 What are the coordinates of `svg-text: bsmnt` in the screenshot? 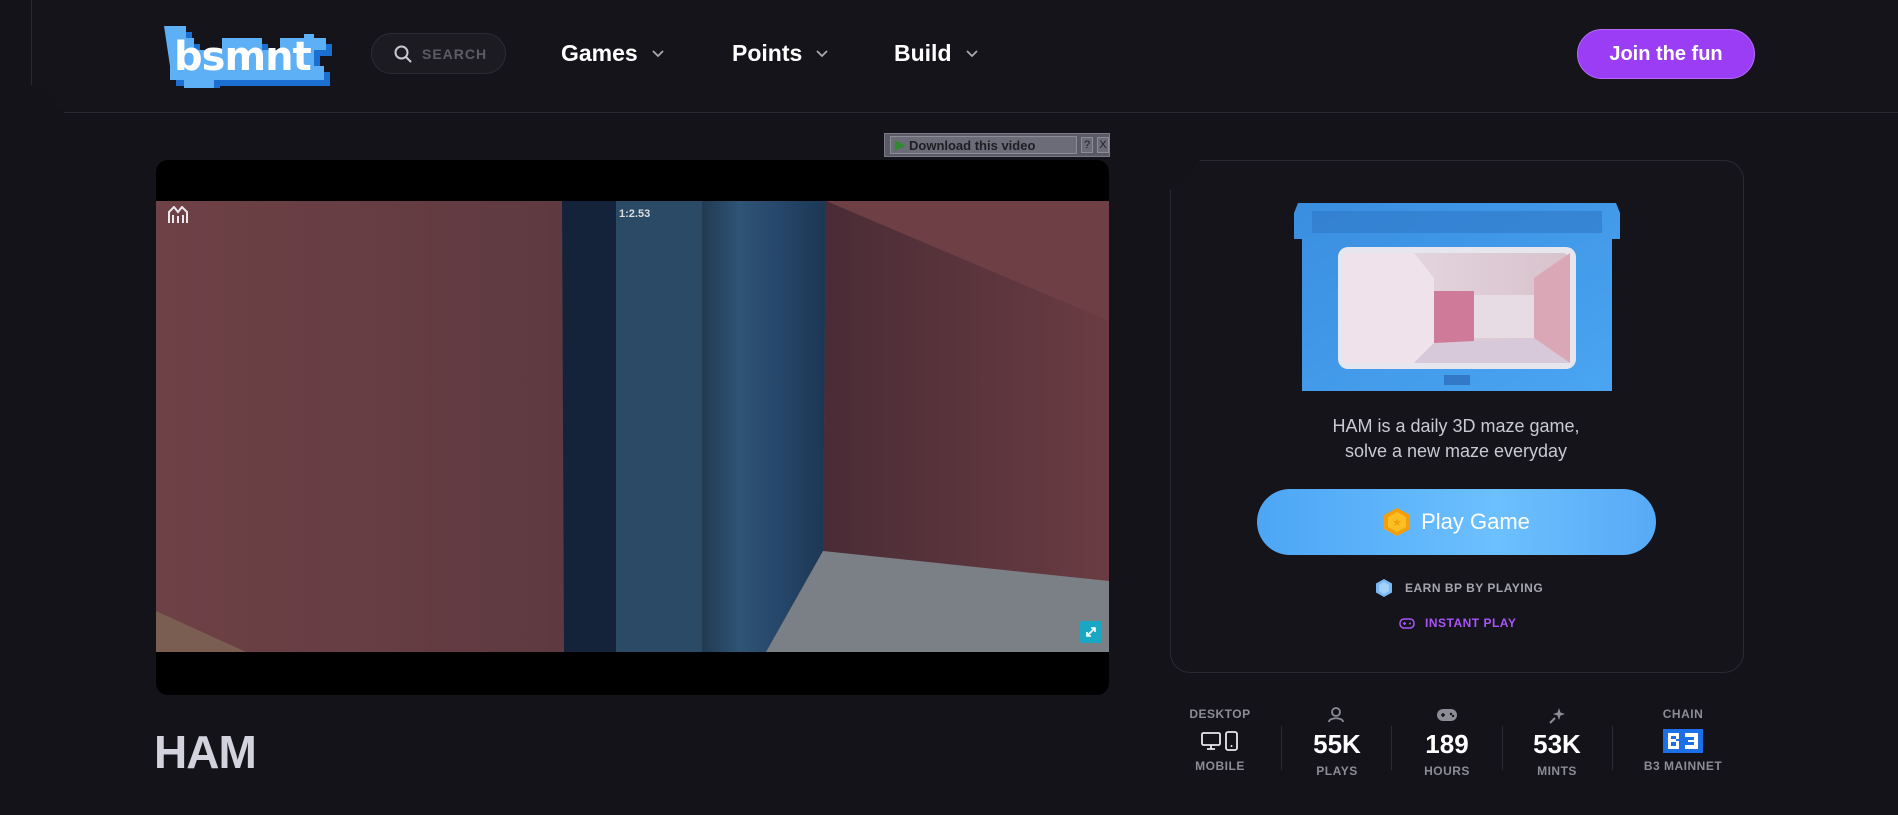 It's located at (243, 57).